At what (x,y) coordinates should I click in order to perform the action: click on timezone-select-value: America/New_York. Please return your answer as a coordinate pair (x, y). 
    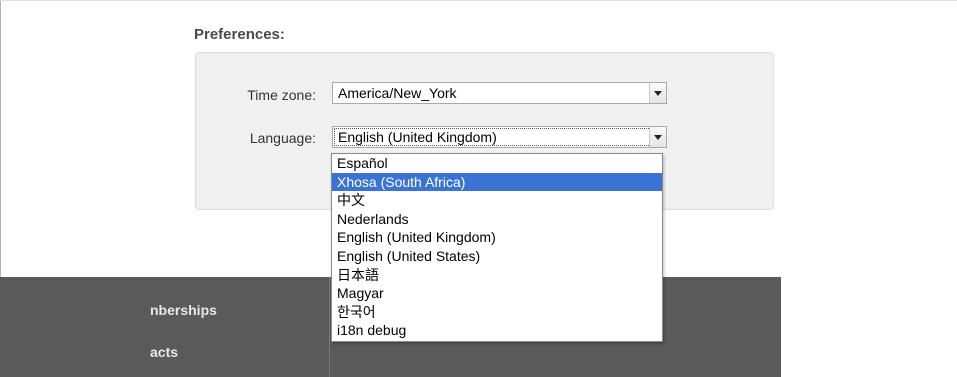
    Looking at the image, I should click on (397, 93).